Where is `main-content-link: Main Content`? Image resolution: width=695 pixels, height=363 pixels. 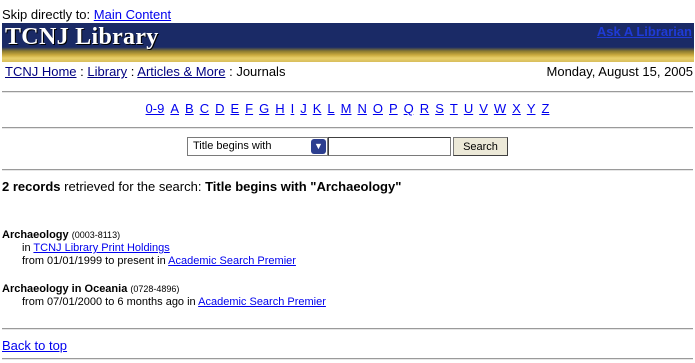 main-content-link: Main Content is located at coordinates (132, 14).